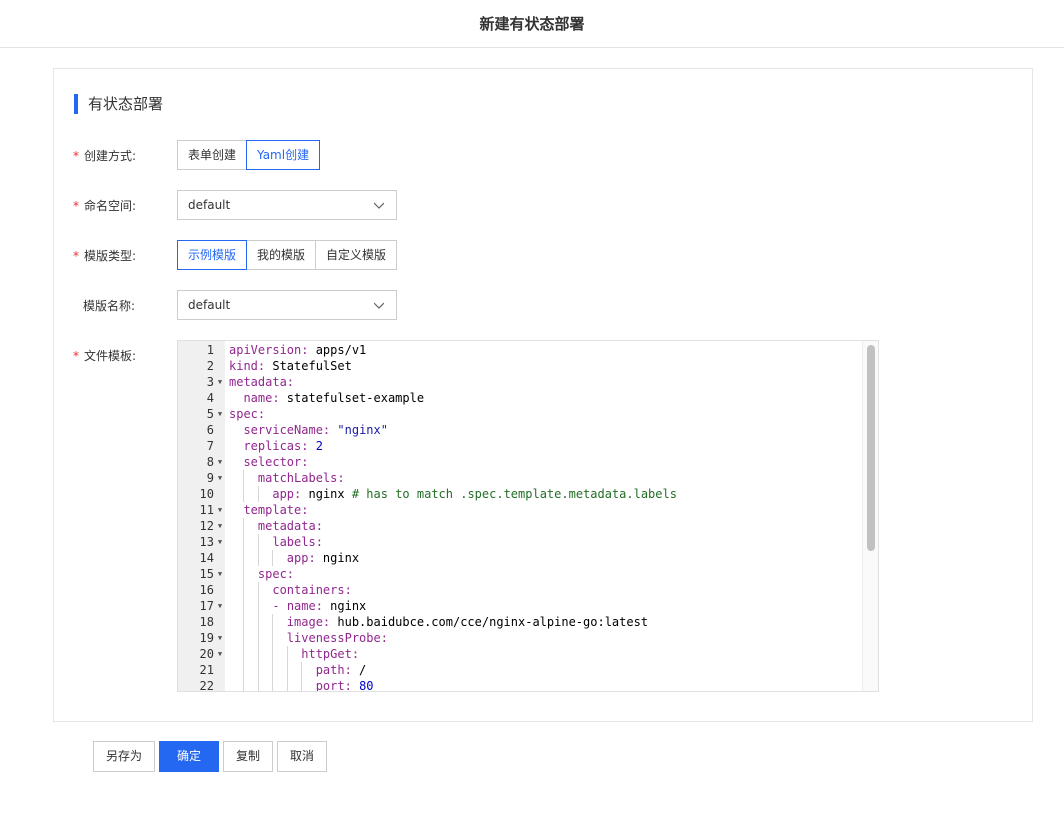 The height and width of the screenshot is (821, 1064). What do you see at coordinates (301, 478) in the screenshot?
I see `code-text: matchLabels:` at bounding box center [301, 478].